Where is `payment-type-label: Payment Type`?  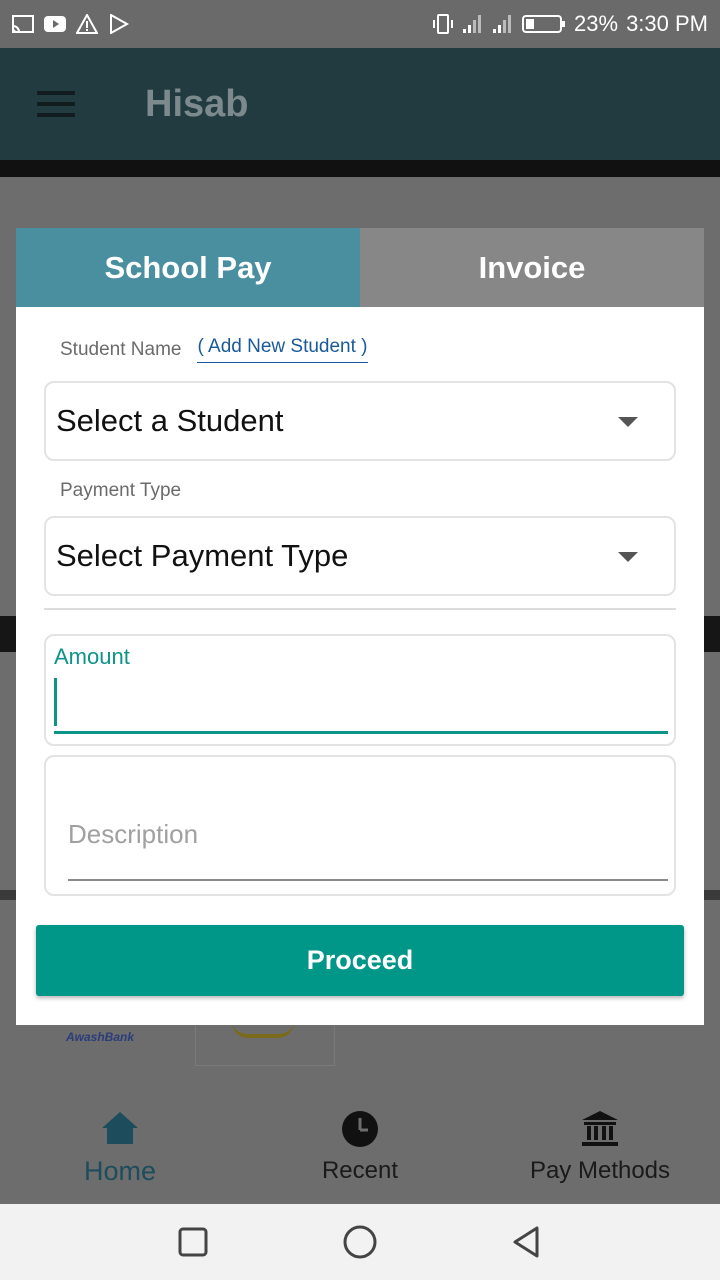
payment-type-label: Payment Type is located at coordinates (121, 490).